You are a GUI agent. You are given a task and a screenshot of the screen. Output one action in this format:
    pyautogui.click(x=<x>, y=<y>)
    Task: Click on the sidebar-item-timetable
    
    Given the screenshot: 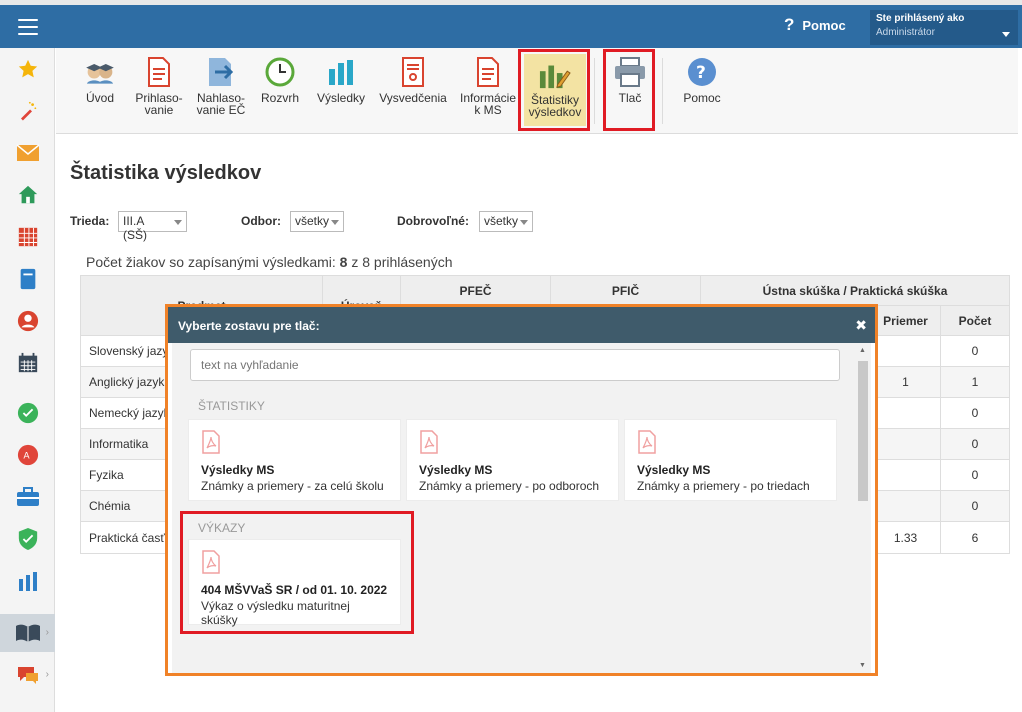 What is the action you would take?
    pyautogui.click(x=27, y=237)
    